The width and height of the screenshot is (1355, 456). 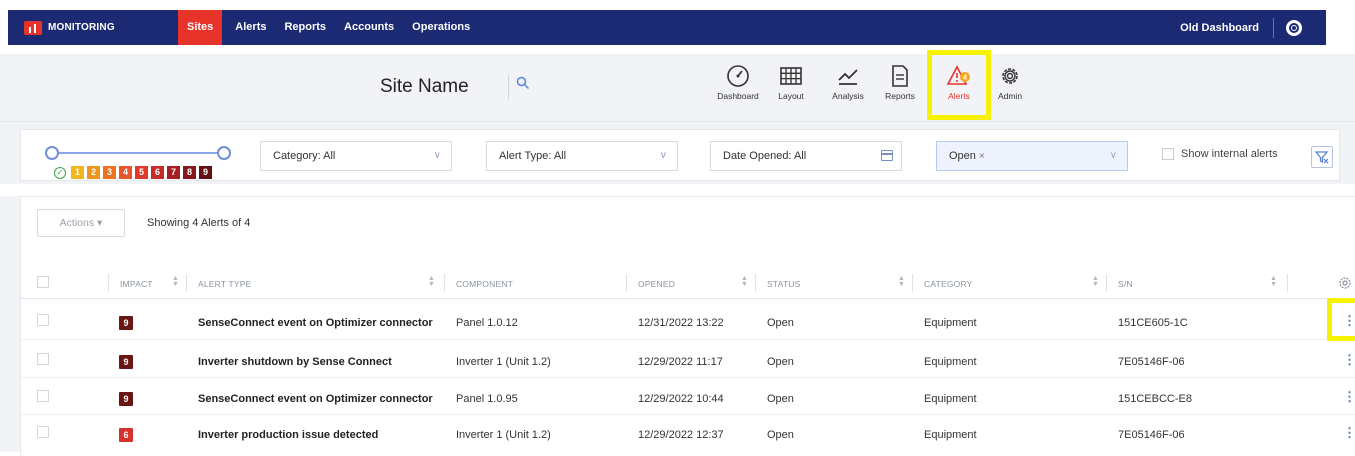 I want to click on caret-down-icon: ▾, so click(x=100, y=223).